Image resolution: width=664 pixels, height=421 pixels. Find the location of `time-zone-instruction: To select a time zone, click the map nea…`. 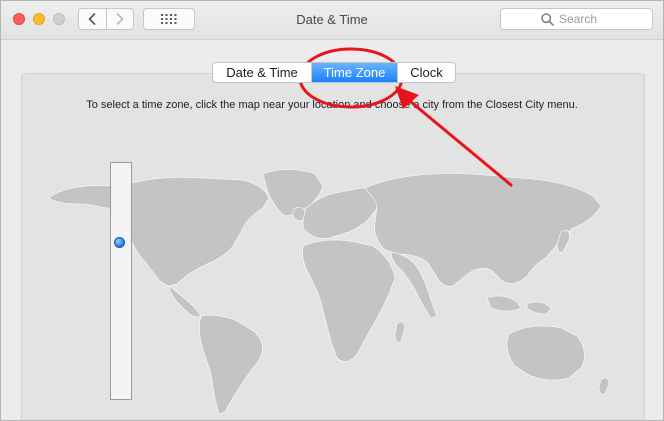

time-zone-instruction: To select a time zone, click the map nea… is located at coordinates (332, 105).